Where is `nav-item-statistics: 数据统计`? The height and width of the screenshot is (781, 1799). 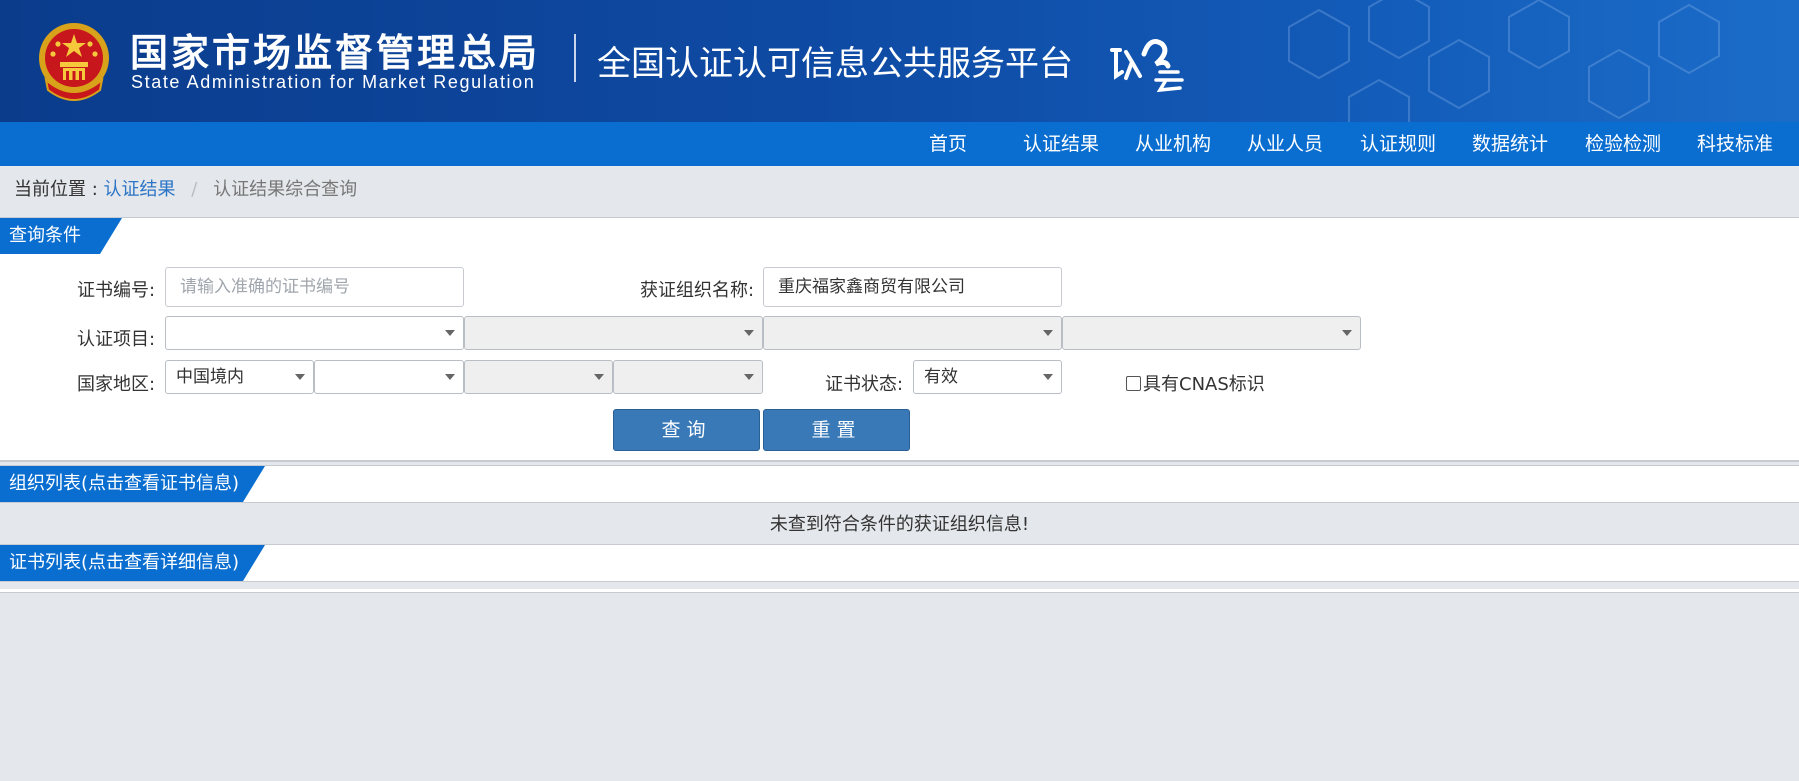 nav-item-statistics: 数据统计 is located at coordinates (1510, 144).